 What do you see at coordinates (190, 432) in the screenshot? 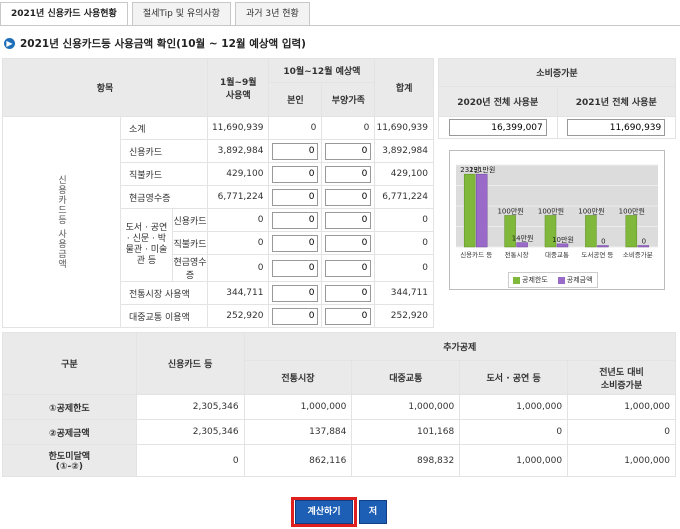
I see `deduction-value: 2,305,346` at bounding box center [190, 432].